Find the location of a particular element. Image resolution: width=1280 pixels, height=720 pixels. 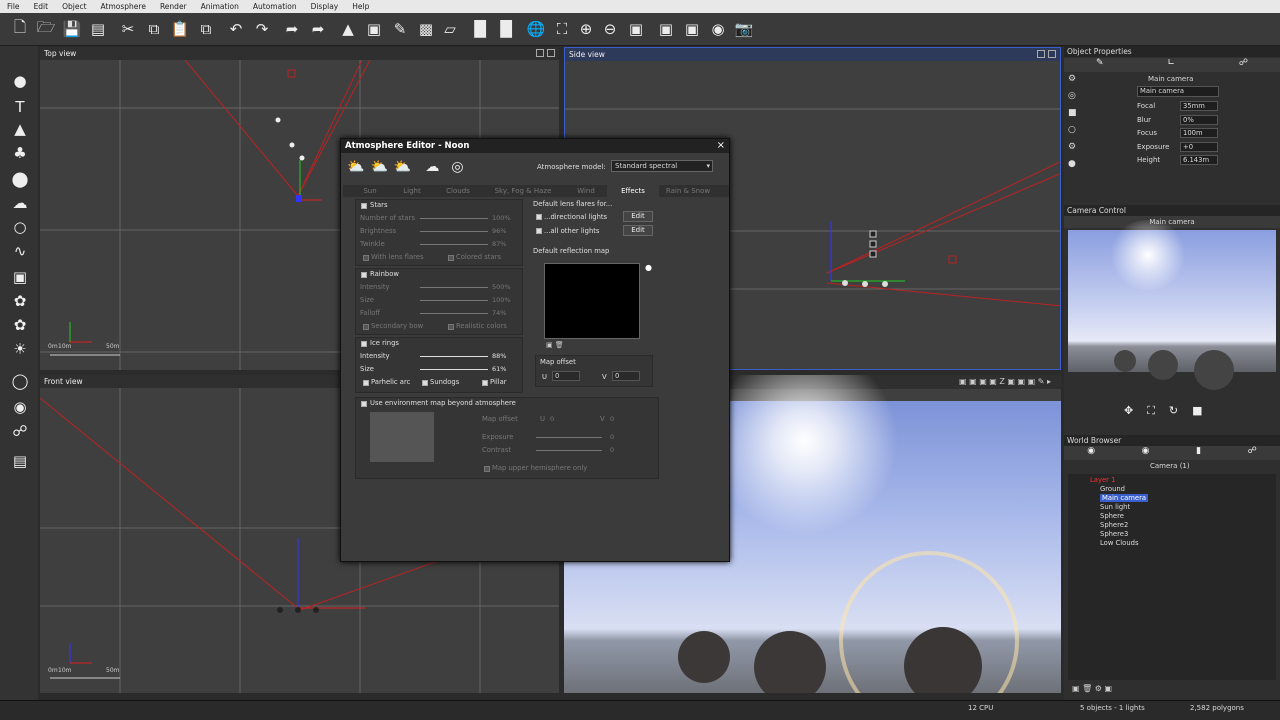

link-icon: ☍ is located at coordinates (1252, 453).